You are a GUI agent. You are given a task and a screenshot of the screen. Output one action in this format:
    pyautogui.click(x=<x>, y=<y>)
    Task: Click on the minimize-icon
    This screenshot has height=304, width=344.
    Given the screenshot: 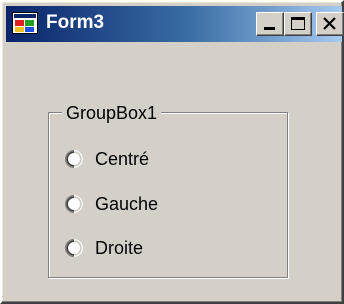 What is the action you would take?
    pyautogui.click(x=269, y=28)
    